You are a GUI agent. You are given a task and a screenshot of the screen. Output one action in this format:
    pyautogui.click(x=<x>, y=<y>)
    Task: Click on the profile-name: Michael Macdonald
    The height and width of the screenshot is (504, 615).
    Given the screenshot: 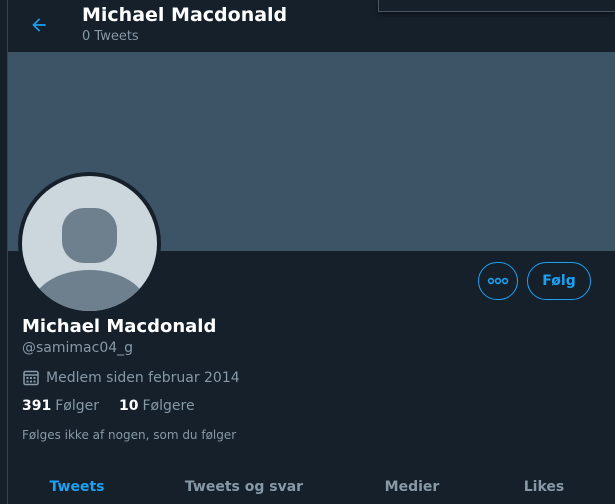 What is the action you would take?
    pyautogui.click(x=119, y=326)
    